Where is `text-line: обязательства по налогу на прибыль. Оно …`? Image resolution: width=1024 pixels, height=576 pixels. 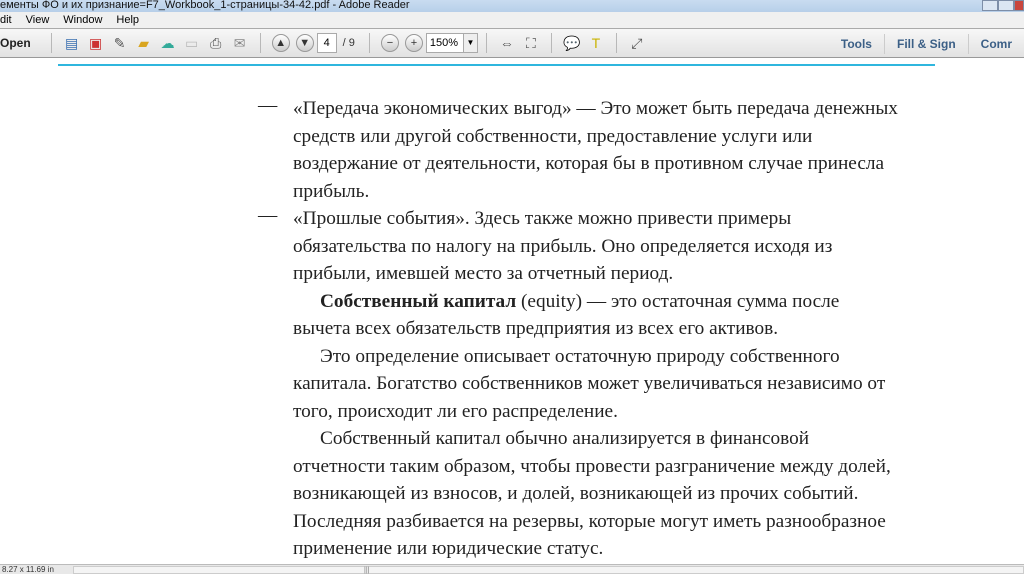 text-line: обязательства по налогу на прибыль. Оно … is located at coordinates (563, 246).